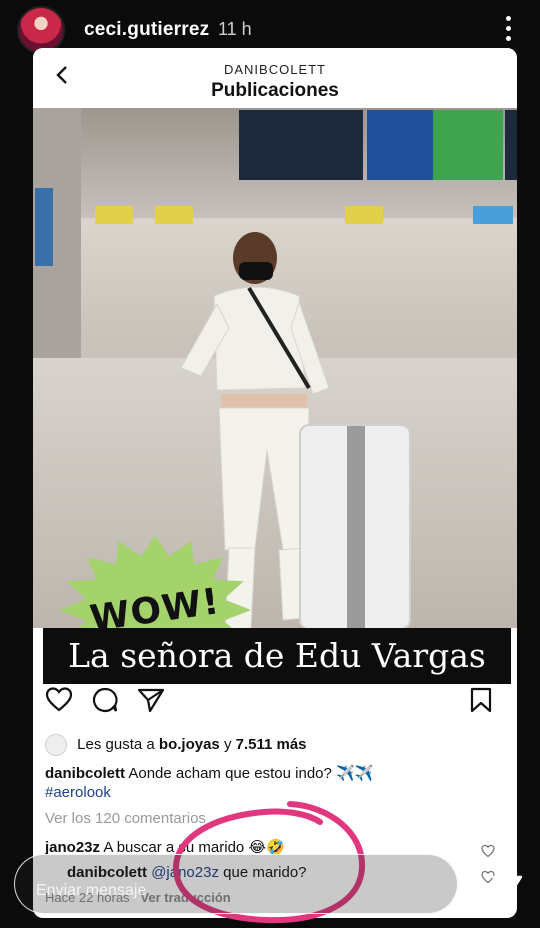 The image size is (540, 928). I want to click on post-actions, so click(275, 708).